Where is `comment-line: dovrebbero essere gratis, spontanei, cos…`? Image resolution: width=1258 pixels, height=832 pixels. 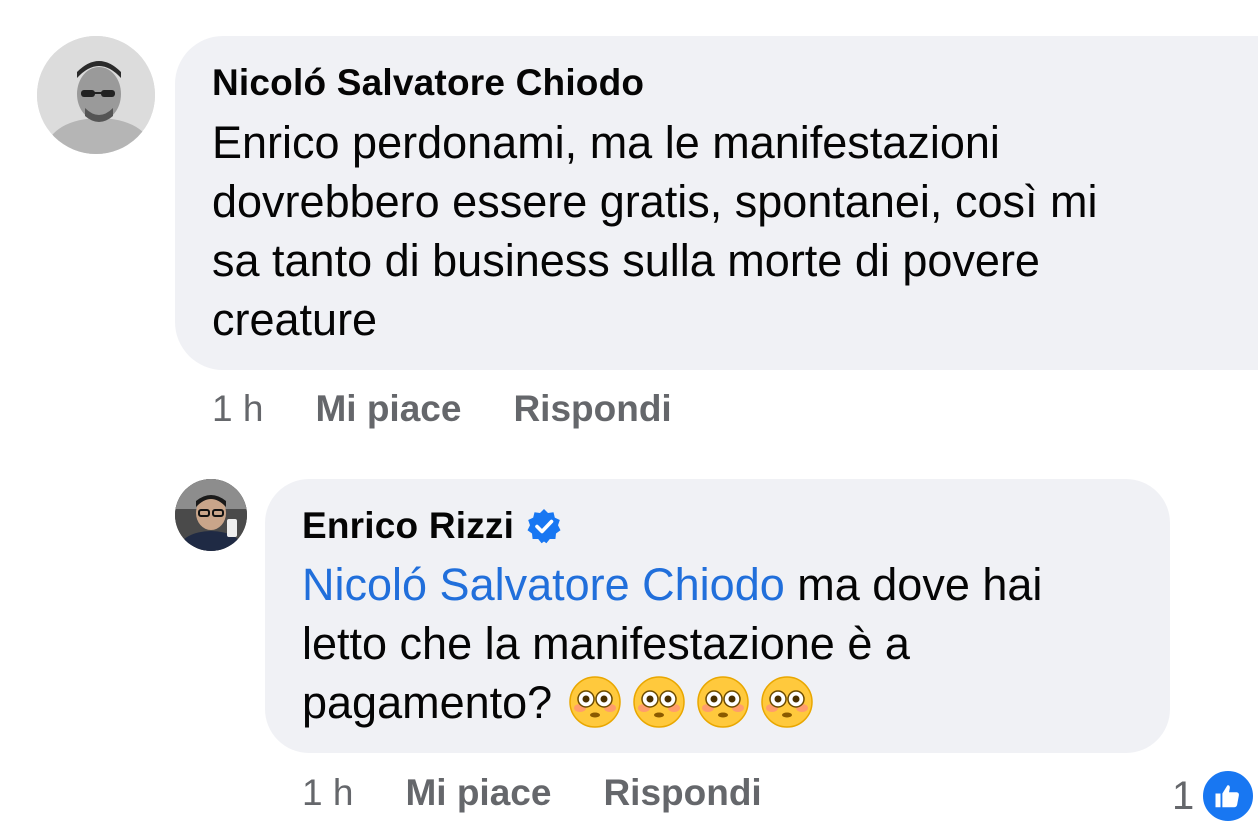 comment-line: dovrebbero essere gratis, spontanei, cos… is located at coordinates (655, 201).